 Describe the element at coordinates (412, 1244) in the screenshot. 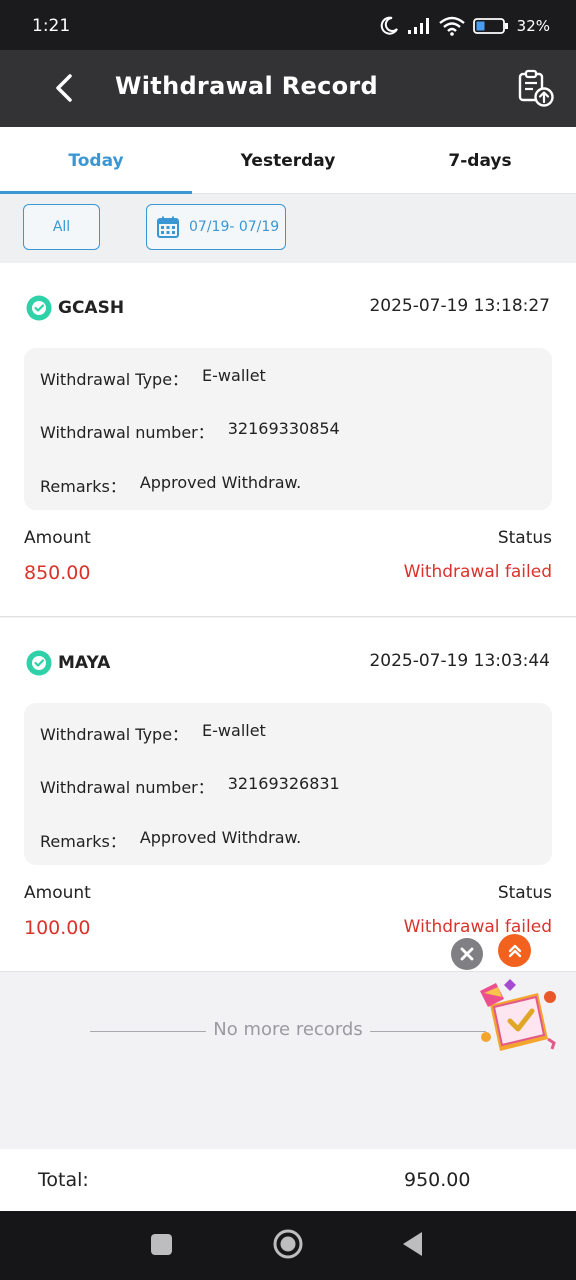

I see `back-nav-icon` at that location.